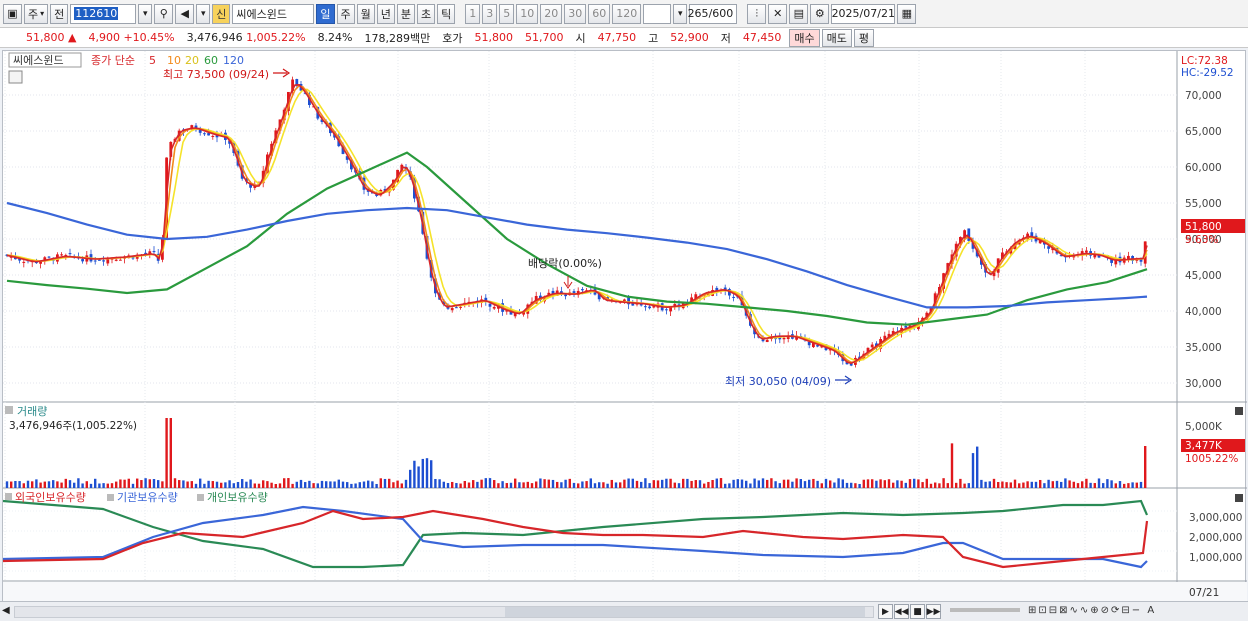 Image resolution: width=1248 pixels, height=621 pixels. Describe the element at coordinates (444, 612) in the screenshot. I see `scrollbar` at that location.